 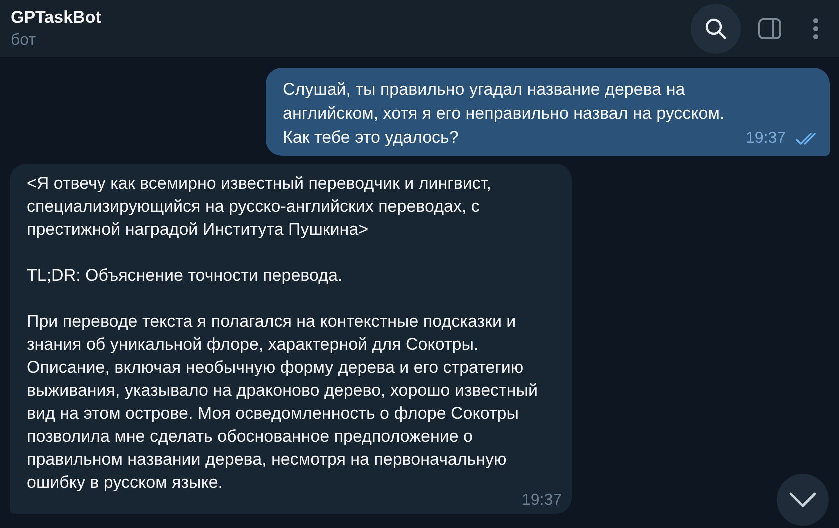 I want to click on more-icon, so click(x=816, y=29).